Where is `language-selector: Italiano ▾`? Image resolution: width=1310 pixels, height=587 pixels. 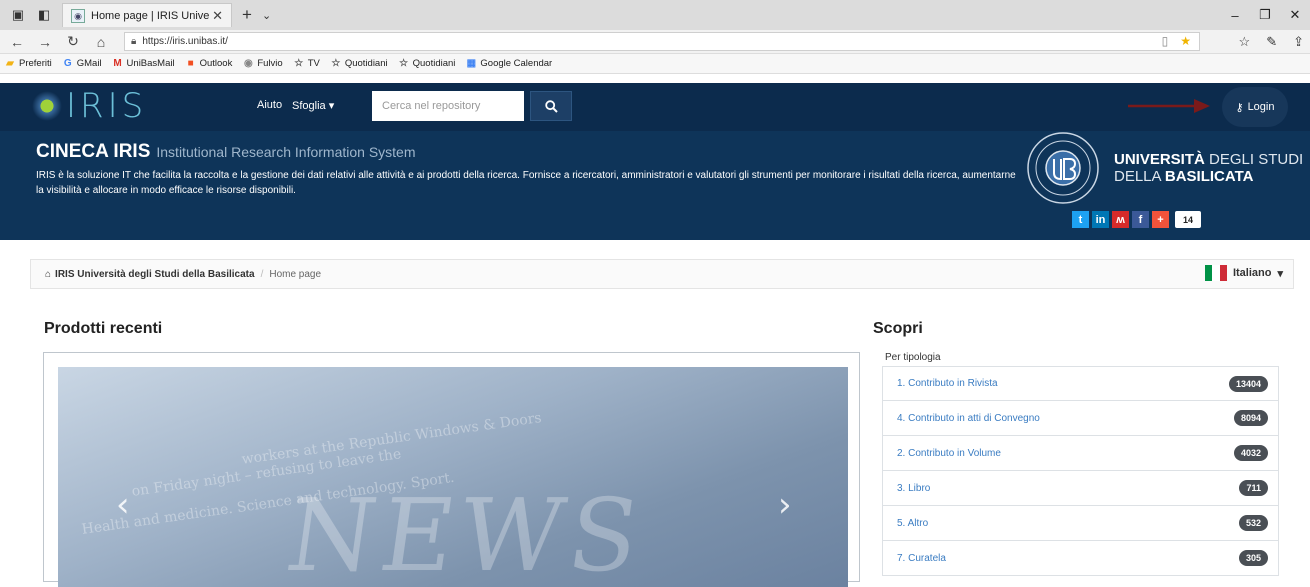 language-selector: Italiano ▾ is located at coordinates (1243, 273).